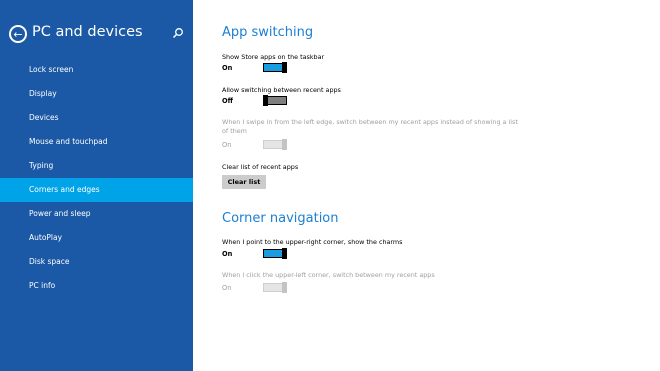 The width and height of the screenshot is (660, 371). I want to click on page-title: PC and devices, so click(87, 32).